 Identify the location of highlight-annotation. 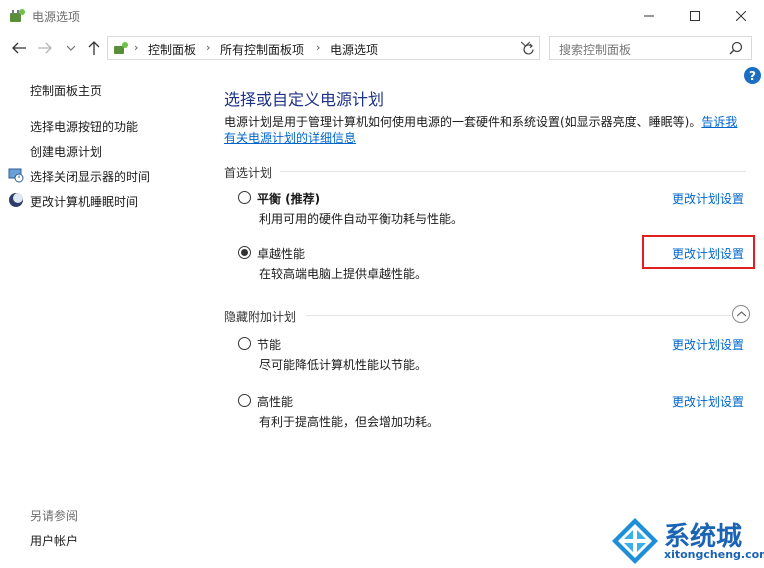
(698, 252).